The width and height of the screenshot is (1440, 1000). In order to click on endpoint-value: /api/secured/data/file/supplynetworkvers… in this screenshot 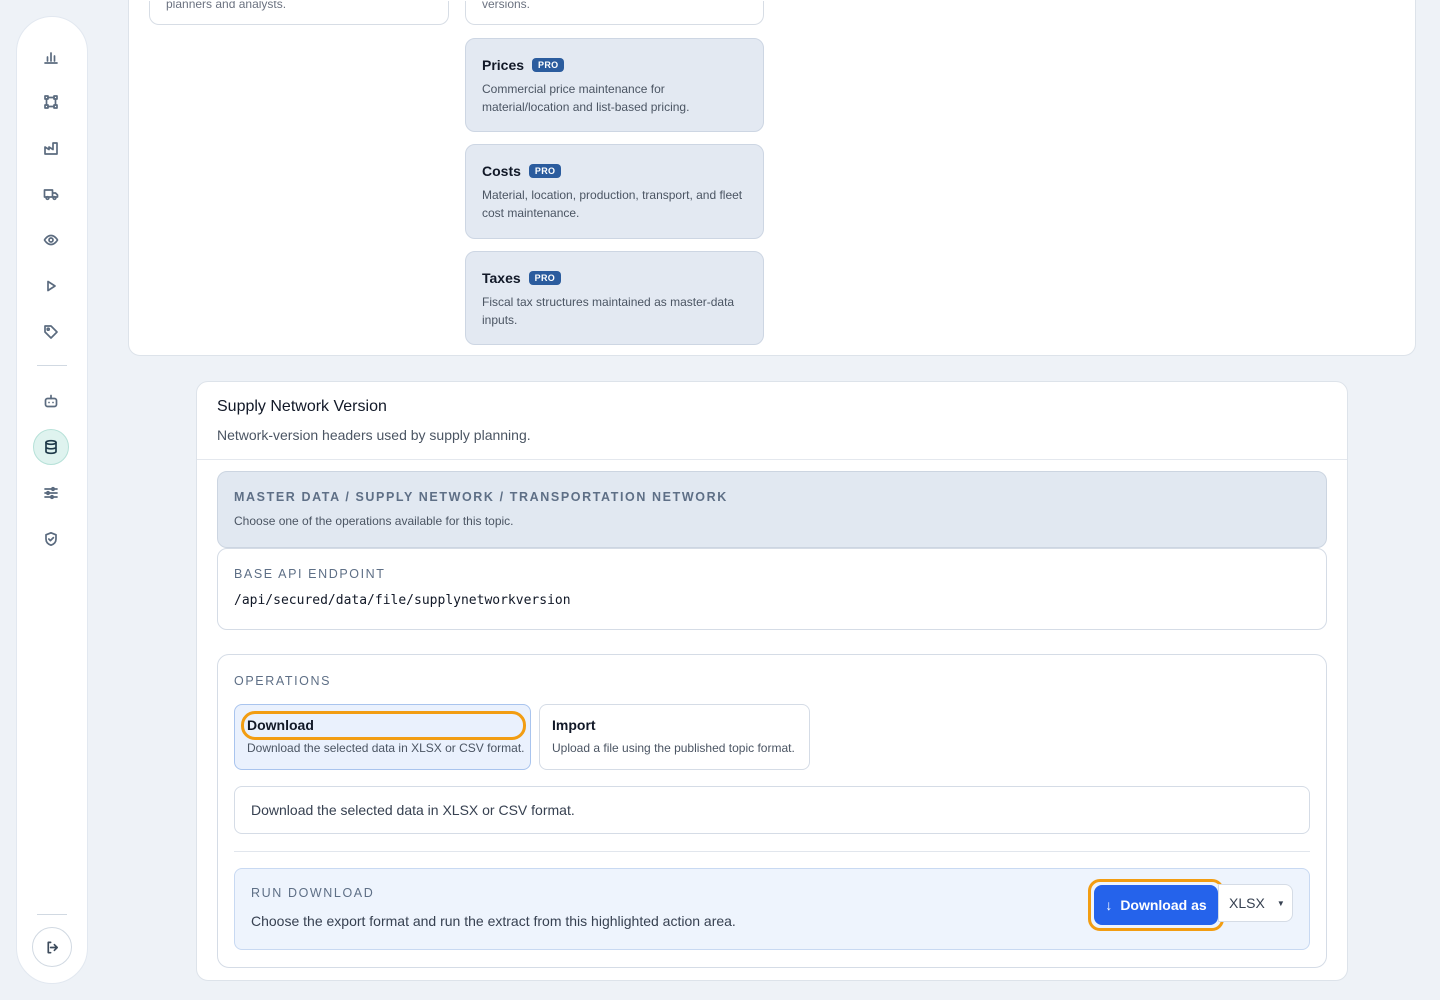, I will do `click(402, 600)`.